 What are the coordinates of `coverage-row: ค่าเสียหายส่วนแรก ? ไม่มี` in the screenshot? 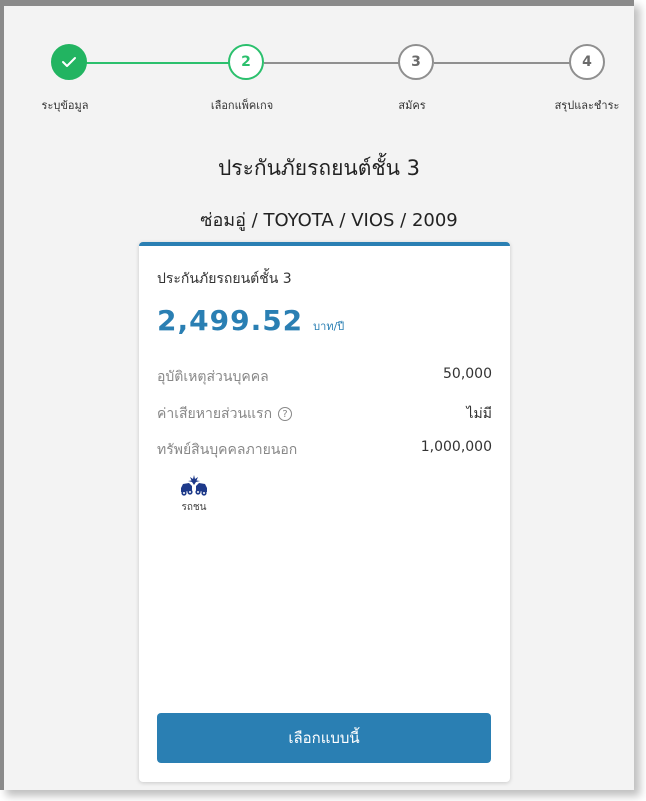 It's located at (324, 414).